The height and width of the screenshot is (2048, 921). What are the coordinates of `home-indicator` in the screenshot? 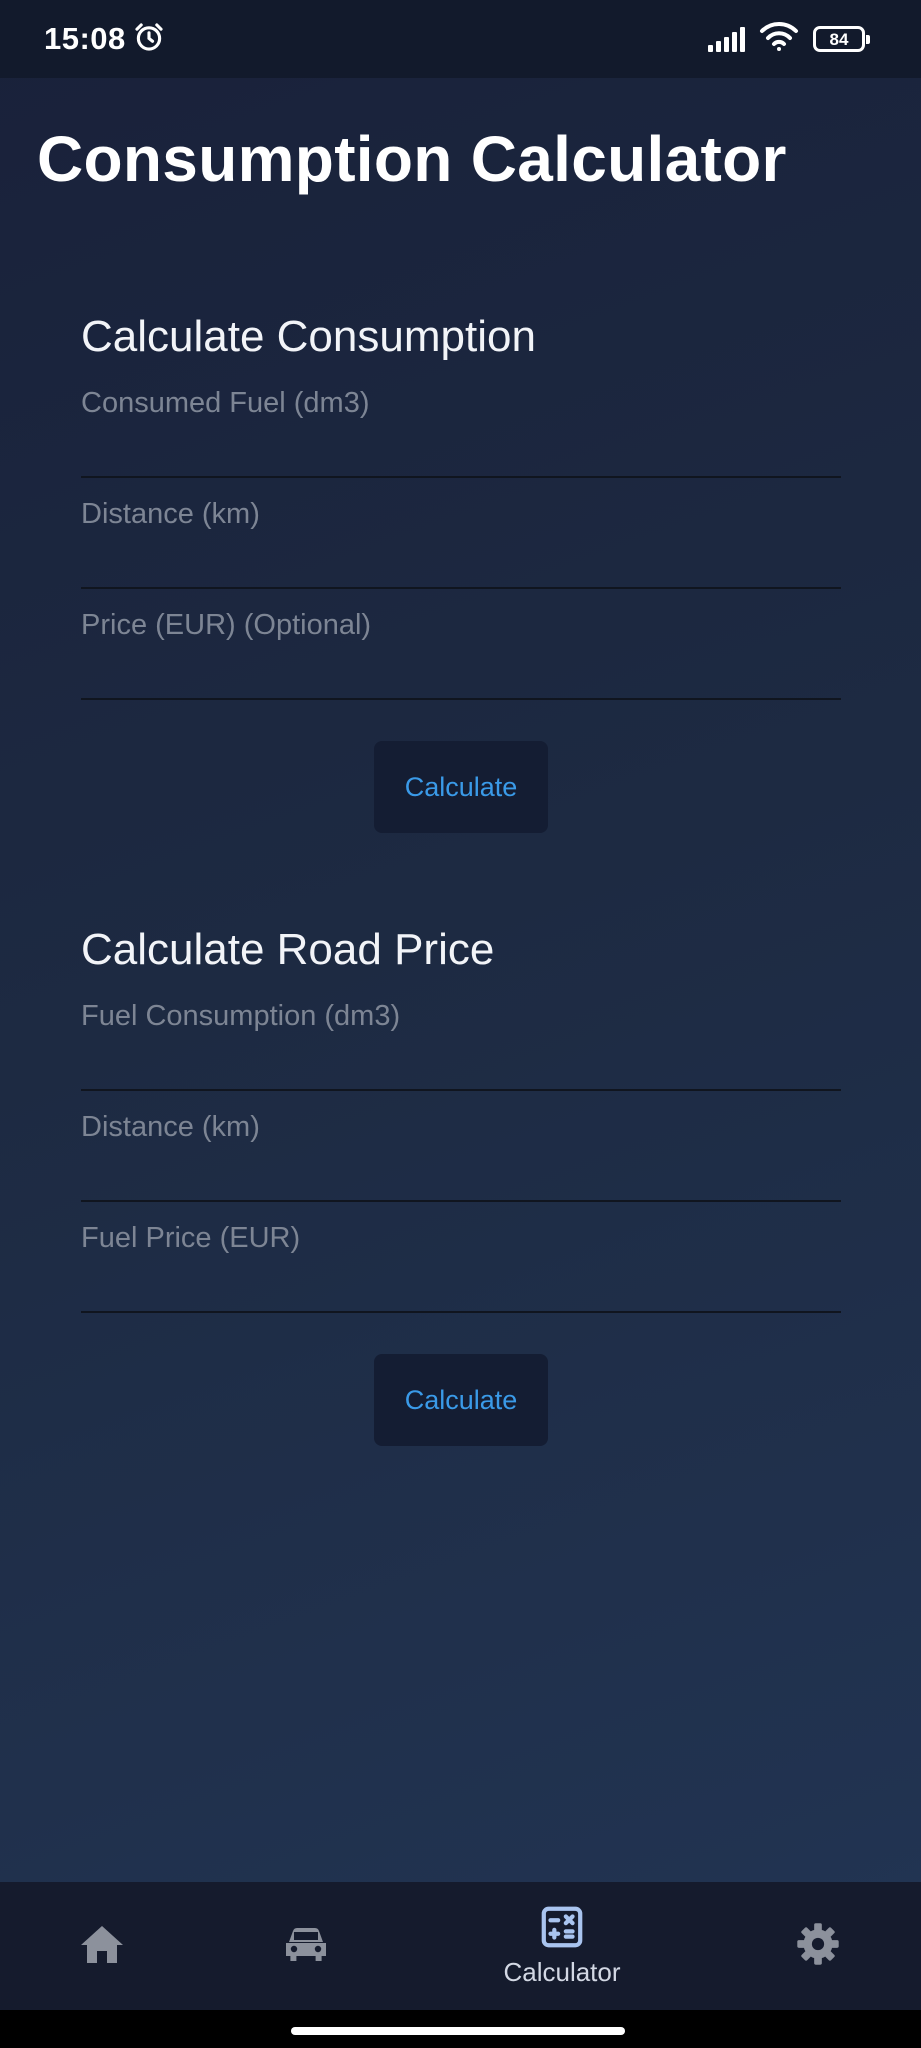 It's located at (458, 2031).